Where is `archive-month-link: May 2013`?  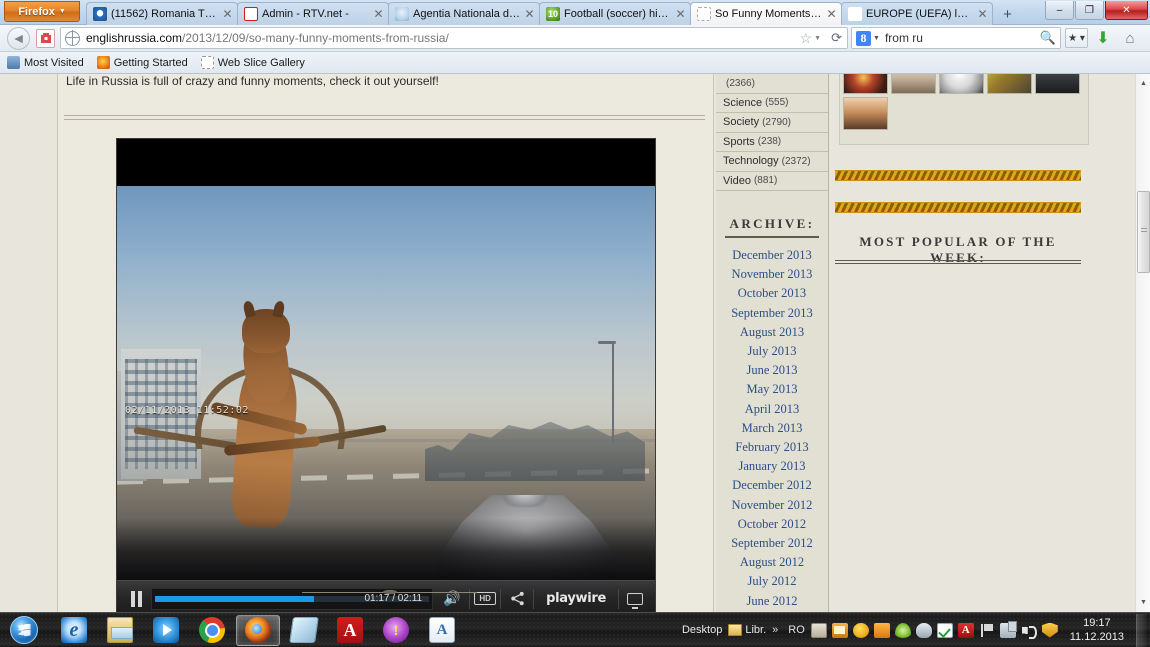
archive-month-link: May 2013 is located at coordinates (772, 389).